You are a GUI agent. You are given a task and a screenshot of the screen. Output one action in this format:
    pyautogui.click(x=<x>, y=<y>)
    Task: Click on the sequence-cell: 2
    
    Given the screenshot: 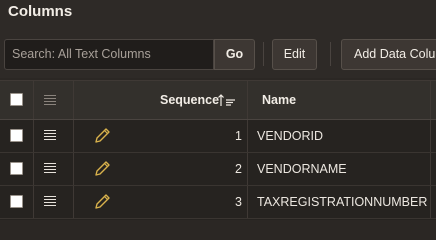 What is the action you would take?
    pyautogui.click(x=238, y=169)
    